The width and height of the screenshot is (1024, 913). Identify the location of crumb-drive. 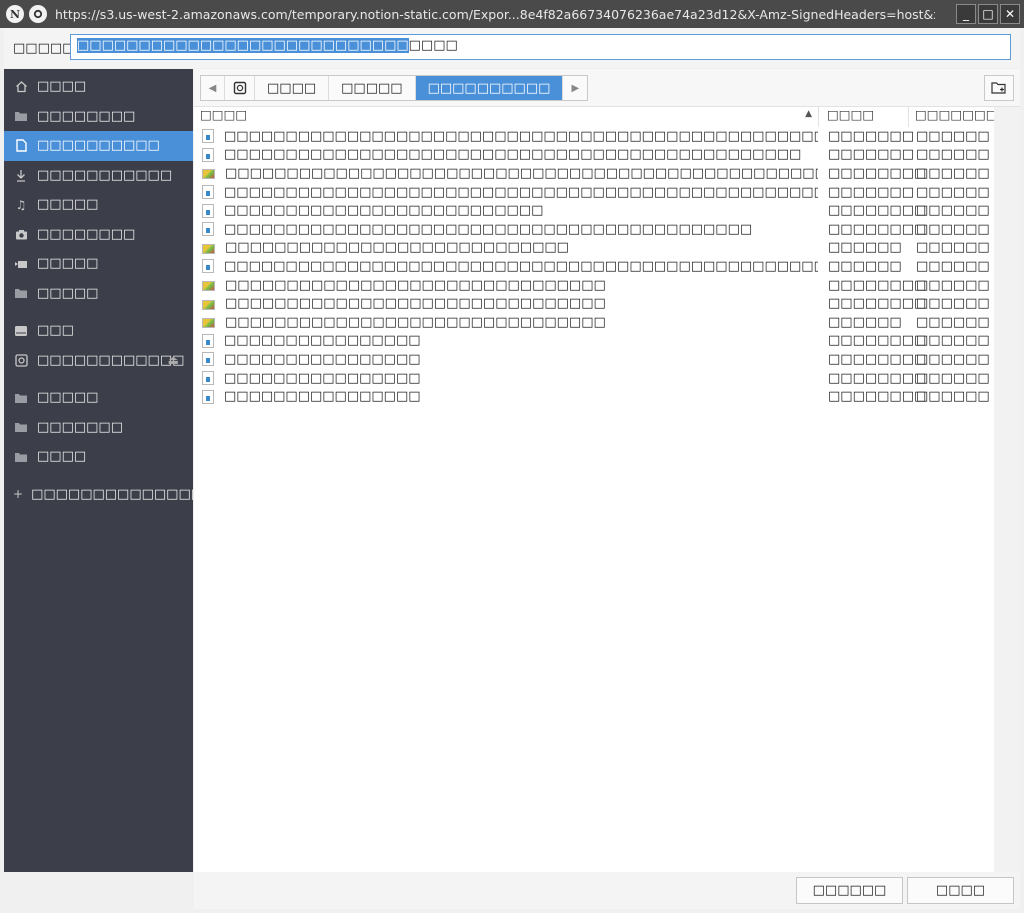
(240, 88).